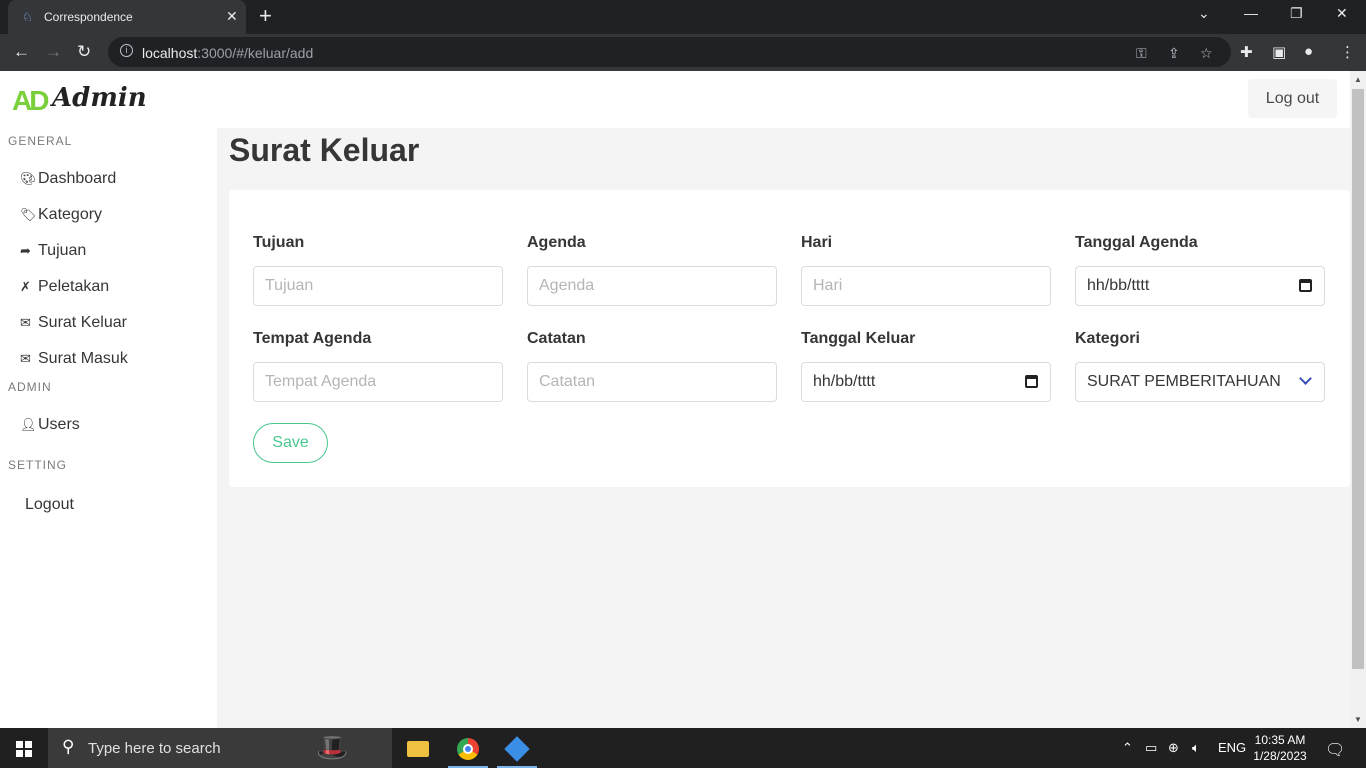 The width and height of the screenshot is (1366, 768). Describe the element at coordinates (1347, 52) in the screenshot. I see `menu-kebab-icon: ⋮` at that location.